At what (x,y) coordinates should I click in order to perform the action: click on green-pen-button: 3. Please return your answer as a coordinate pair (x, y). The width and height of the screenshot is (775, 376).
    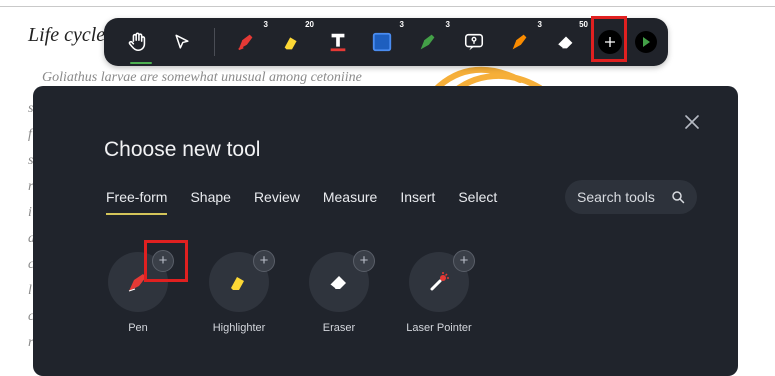
    Looking at the image, I should click on (431, 39).